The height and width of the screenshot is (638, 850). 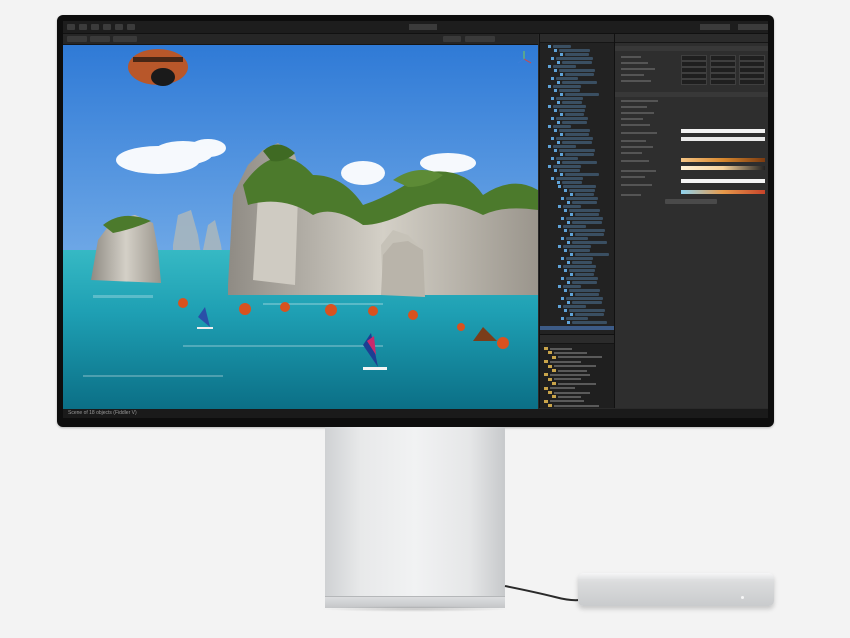 I want to click on status-led-icon, so click(x=742, y=597).